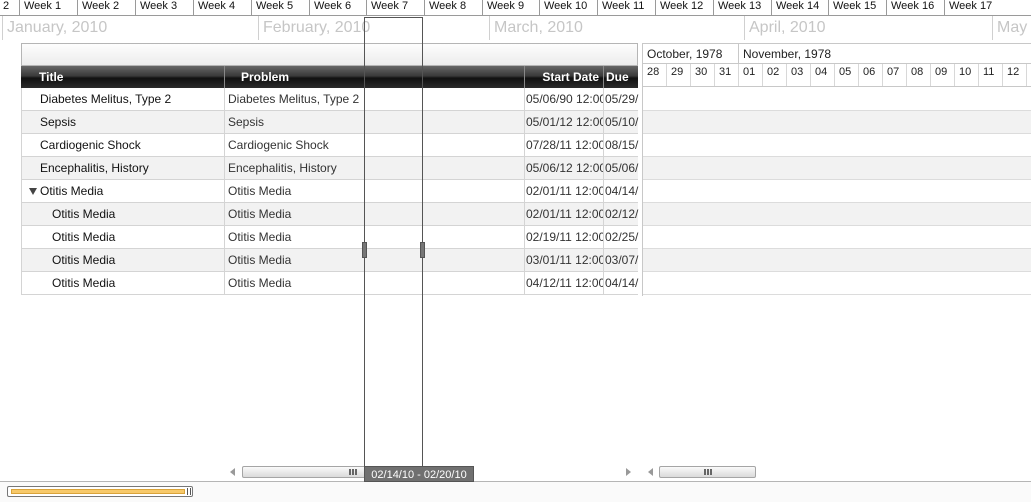 The width and height of the screenshot is (1031, 502). I want to click on due-date-cell: 08/15/, so click(621, 145).